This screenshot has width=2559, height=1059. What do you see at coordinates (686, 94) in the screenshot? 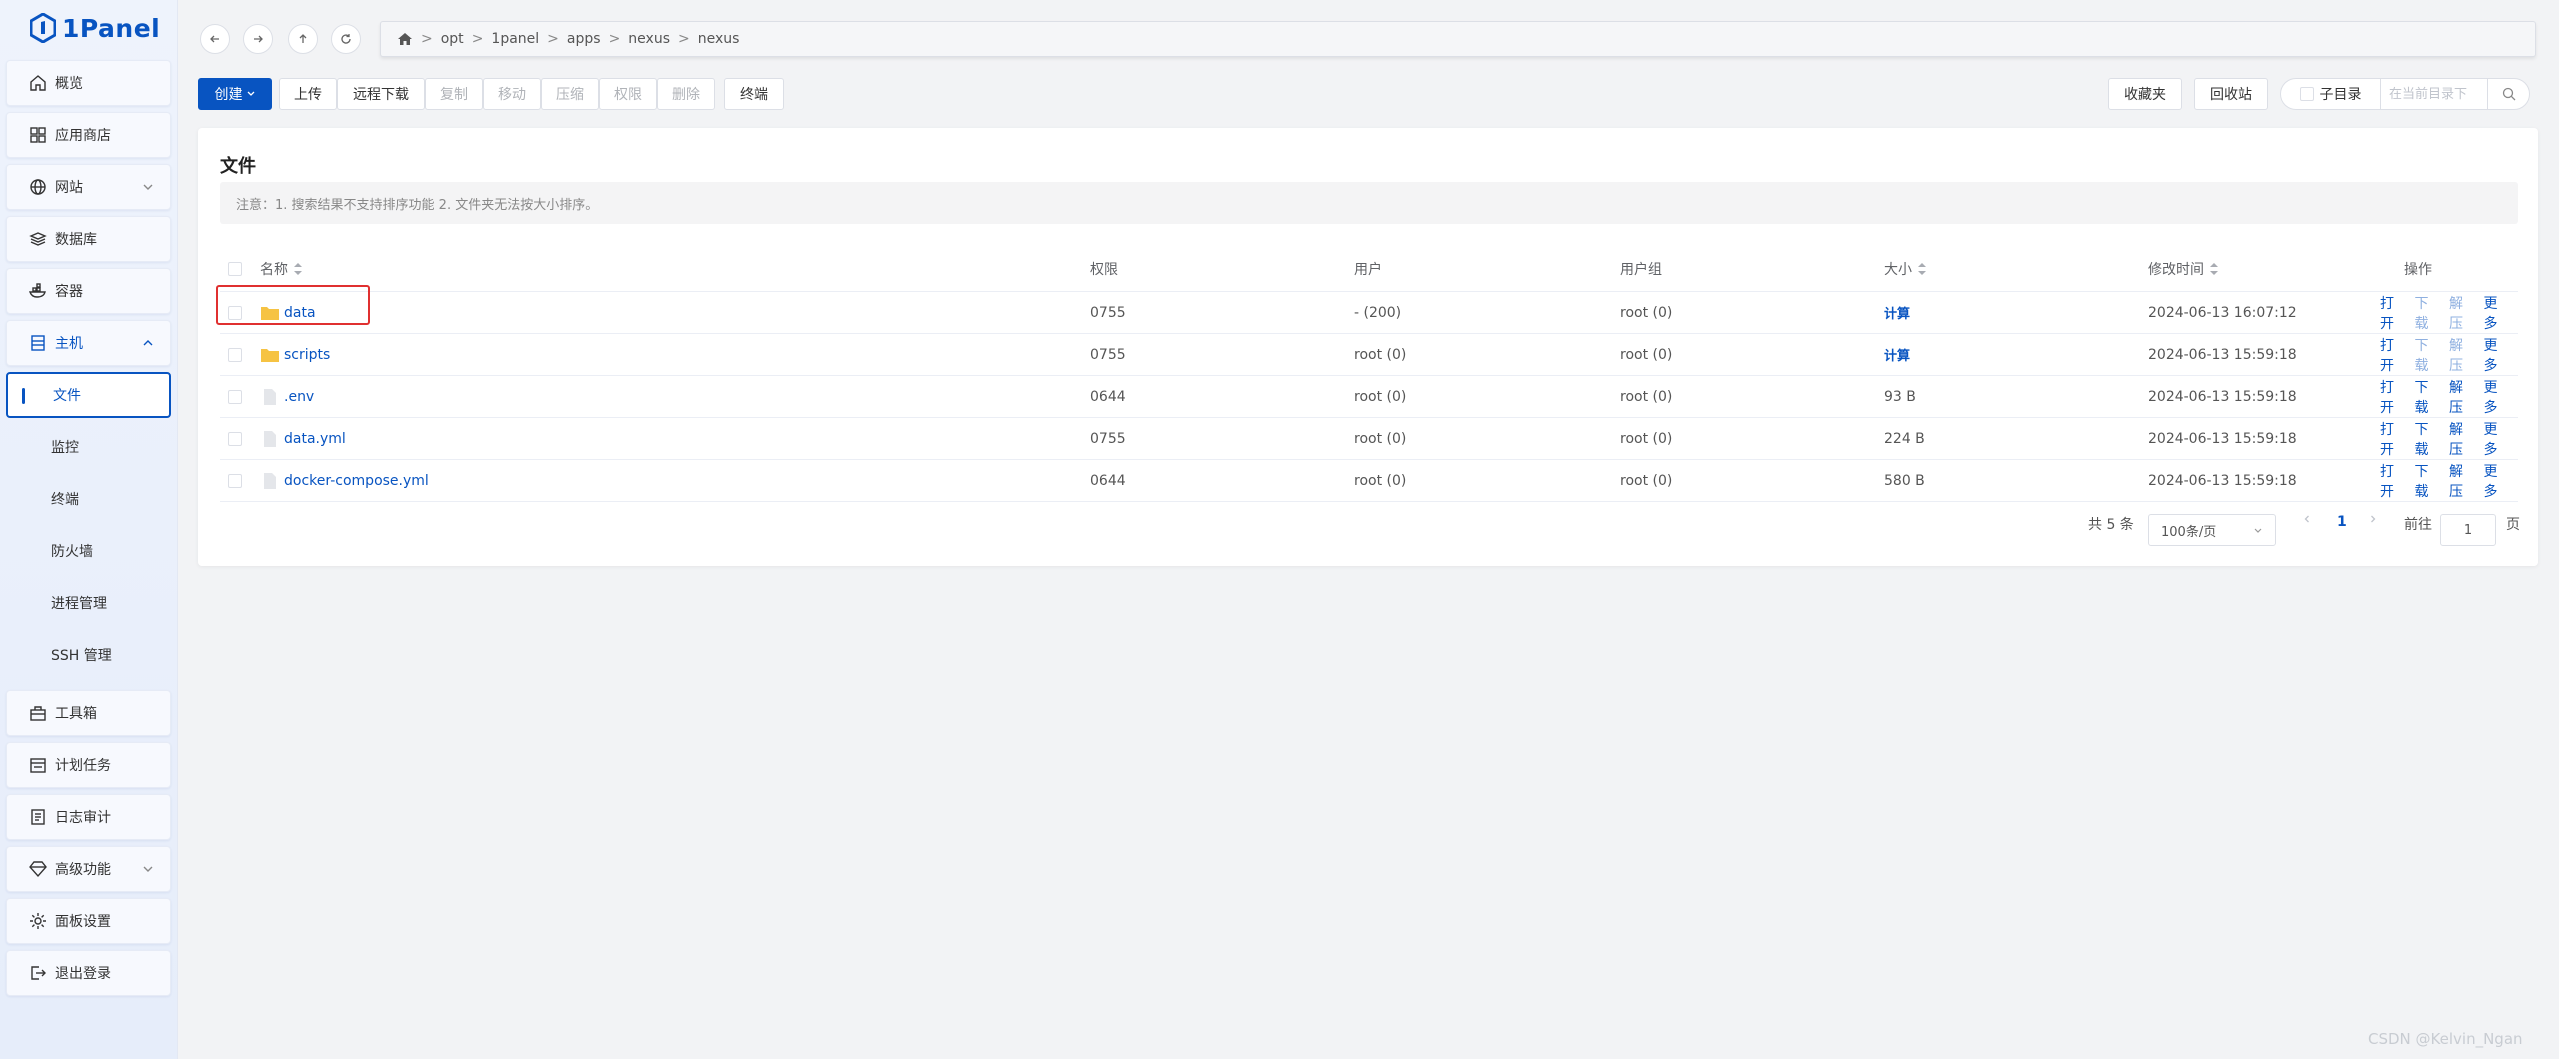
I see `delete-button: 删除` at bounding box center [686, 94].